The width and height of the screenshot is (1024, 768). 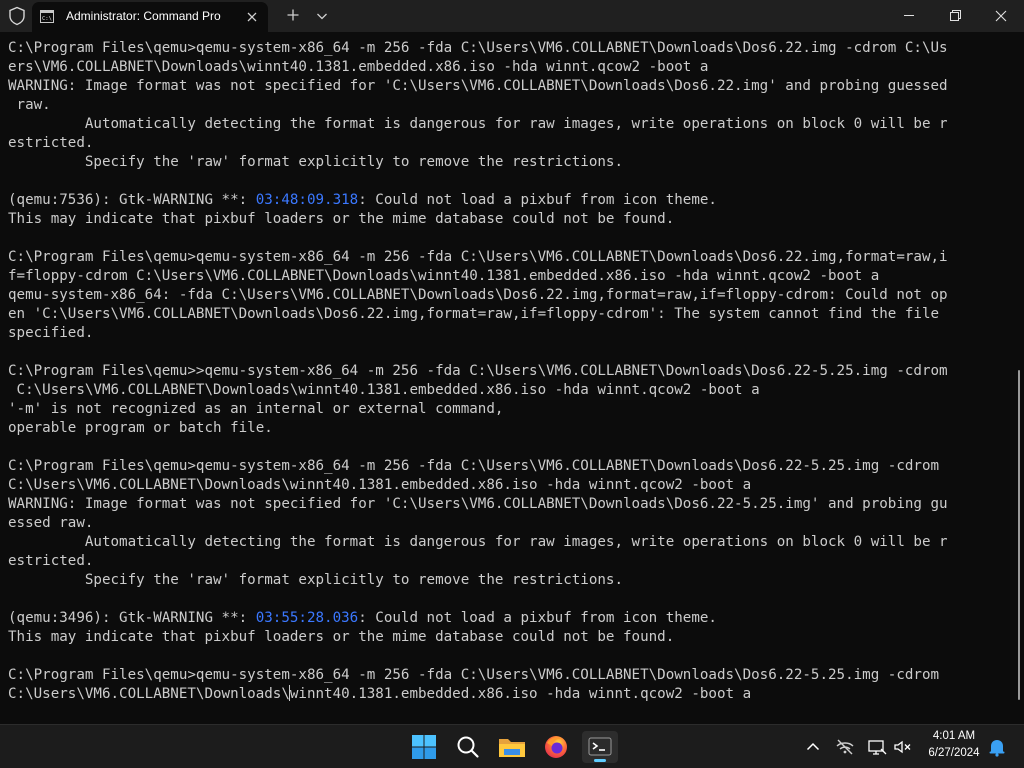 What do you see at coordinates (954, 753) in the screenshot?
I see `clock-date: 6/27/2024` at bounding box center [954, 753].